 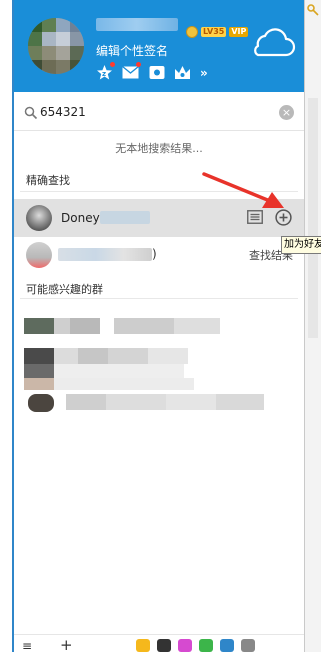 I want to click on wallet-icon, so click(x=156, y=72).